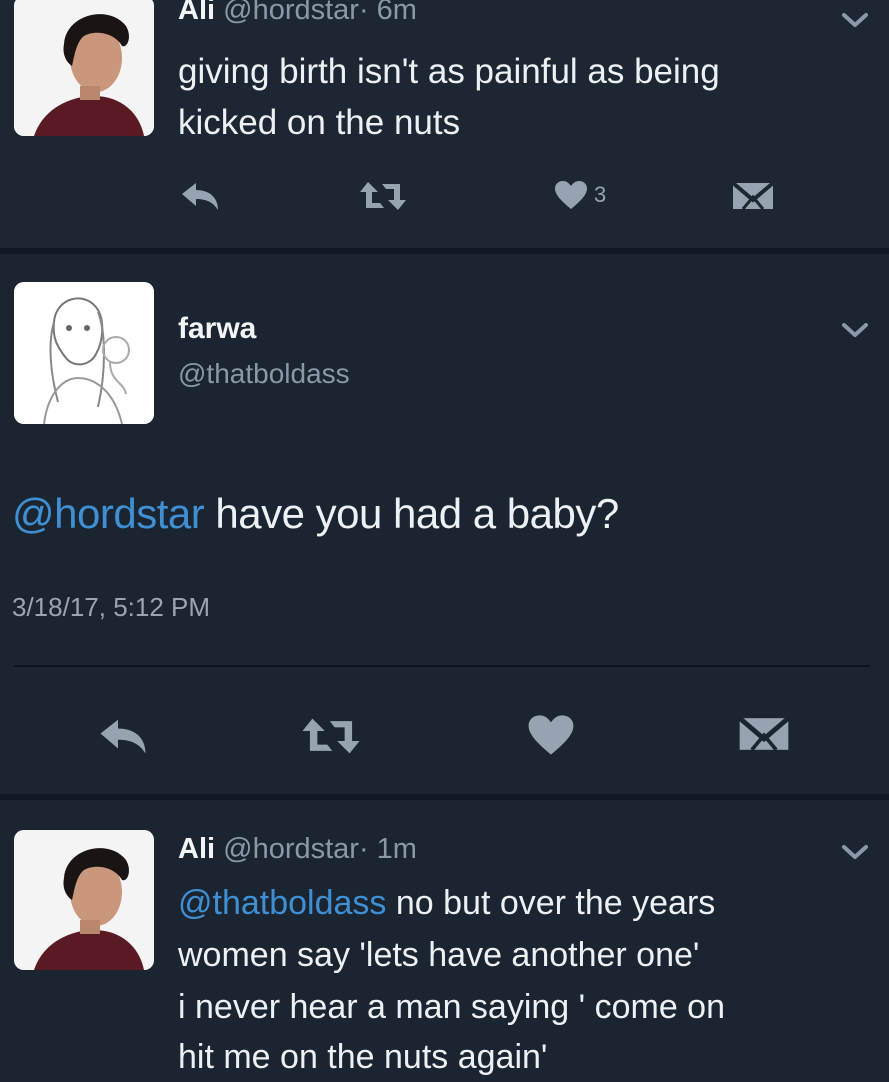  What do you see at coordinates (111, 607) in the screenshot?
I see `tweet-timestamp: 3/18/17, 5:12 PM` at bounding box center [111, 607].